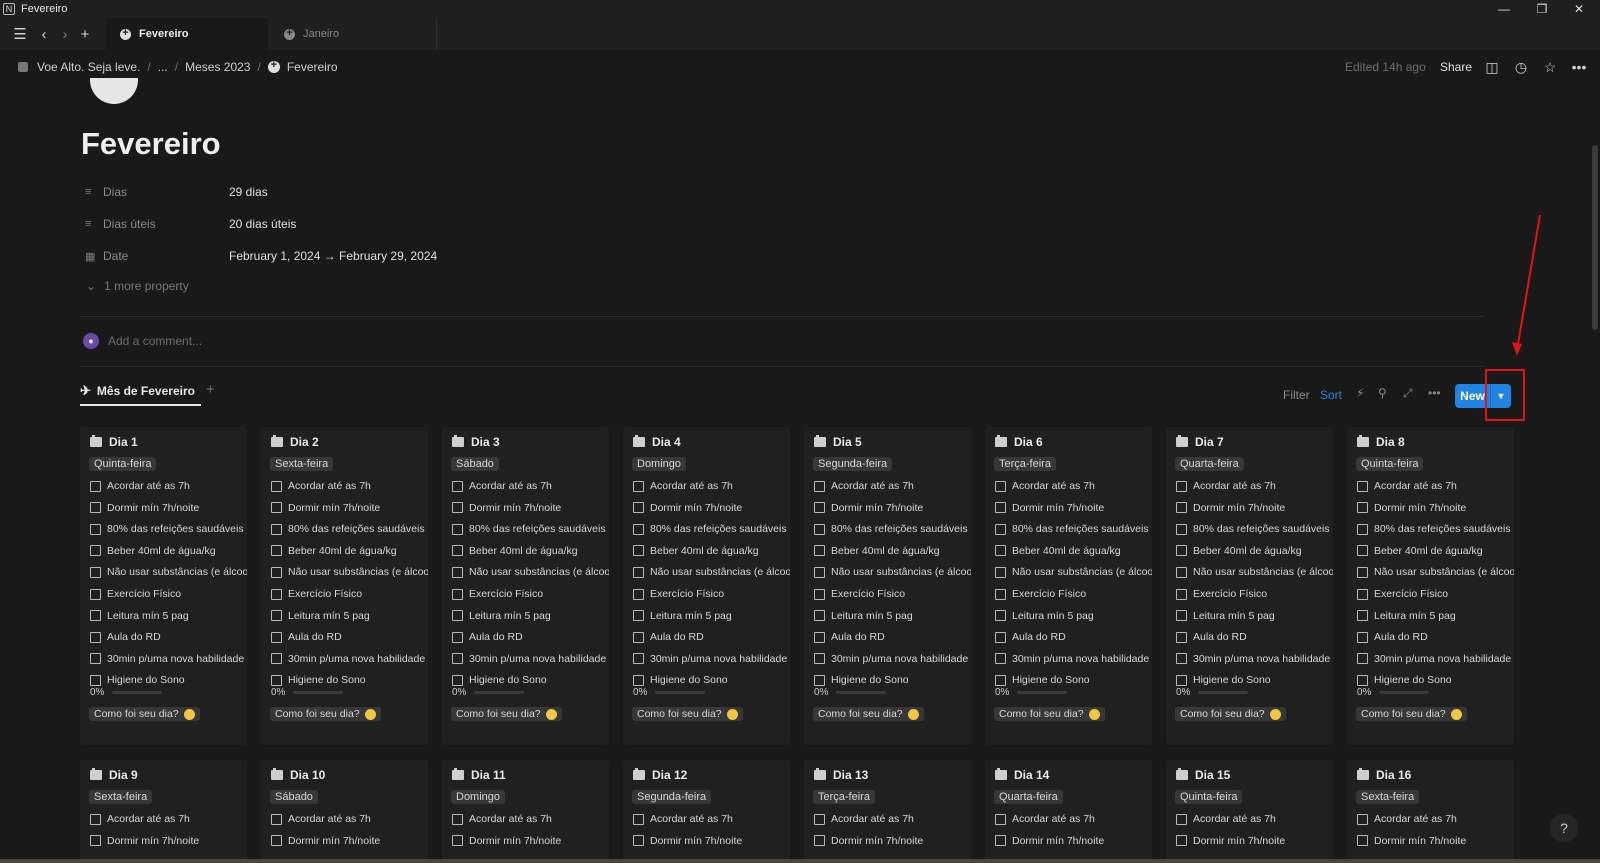 The height and width of the screenshot is (863, 1600). Describe the element at coordinates (217, 67) in the screenshot. I see `breadcrumb-parent: Meses 2023` at that location.